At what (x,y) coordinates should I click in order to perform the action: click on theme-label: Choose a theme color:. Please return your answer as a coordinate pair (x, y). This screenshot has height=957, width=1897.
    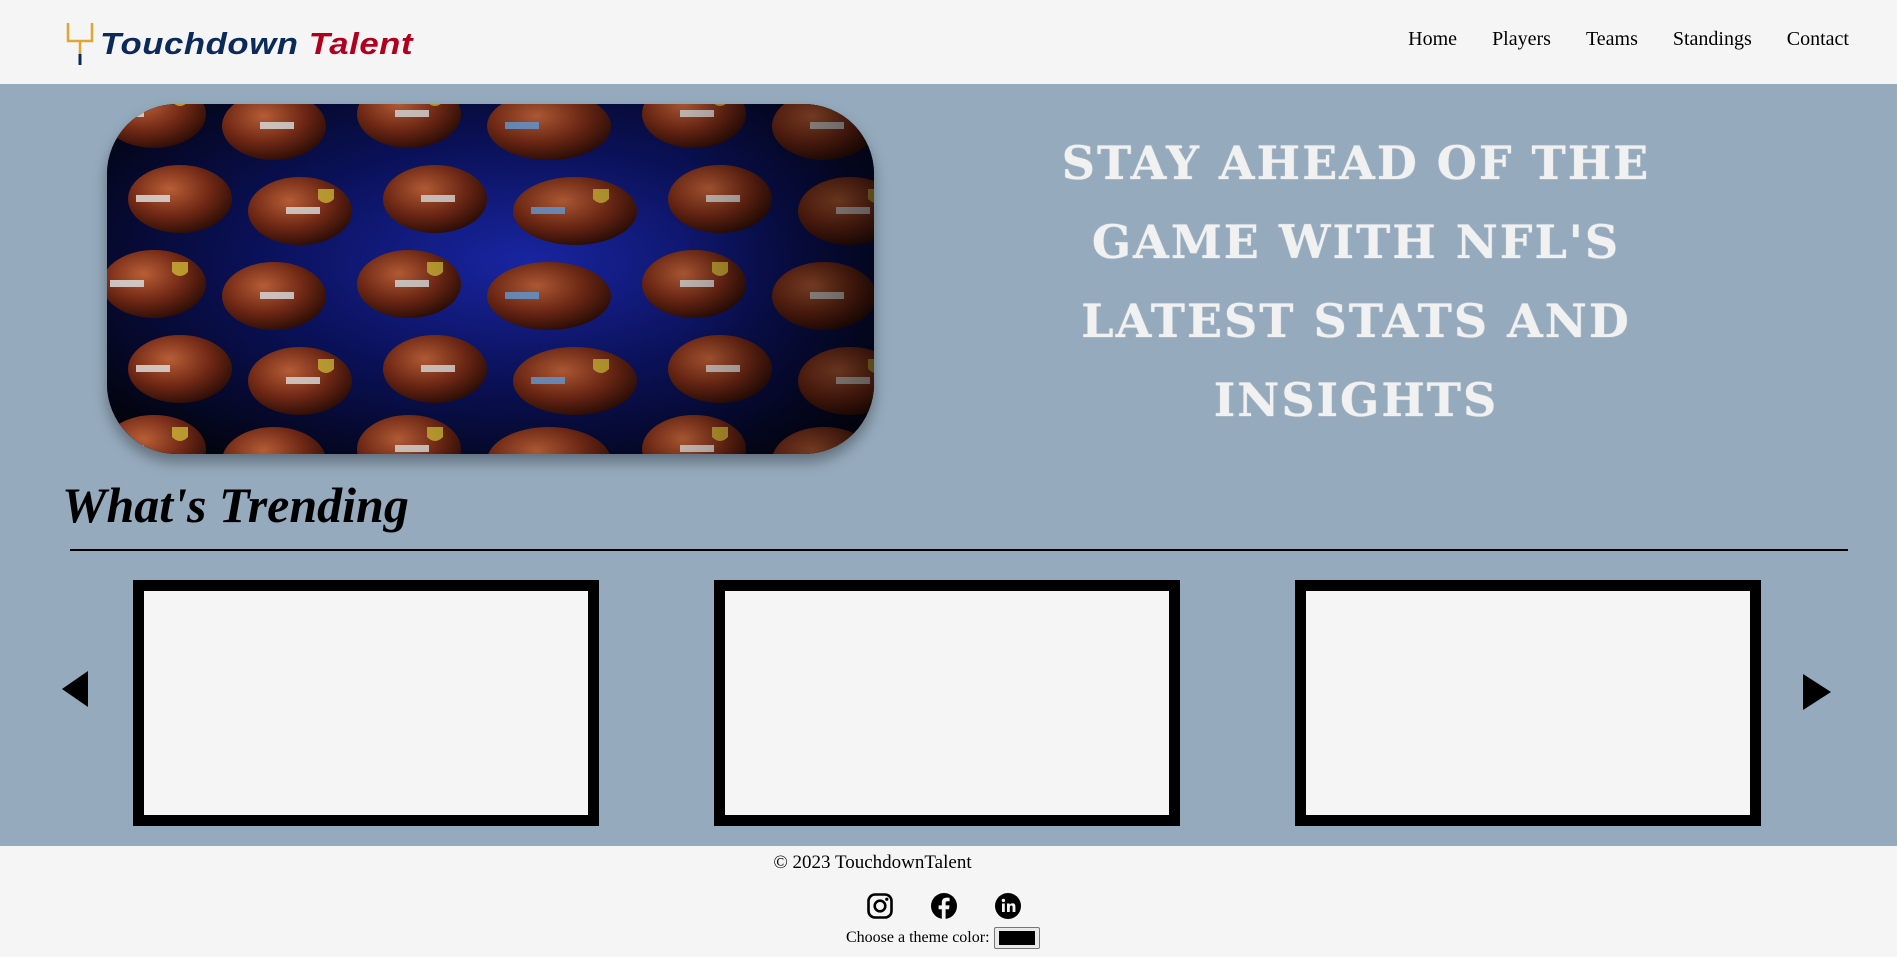
    Looking at the image, I should click on (918, 937).